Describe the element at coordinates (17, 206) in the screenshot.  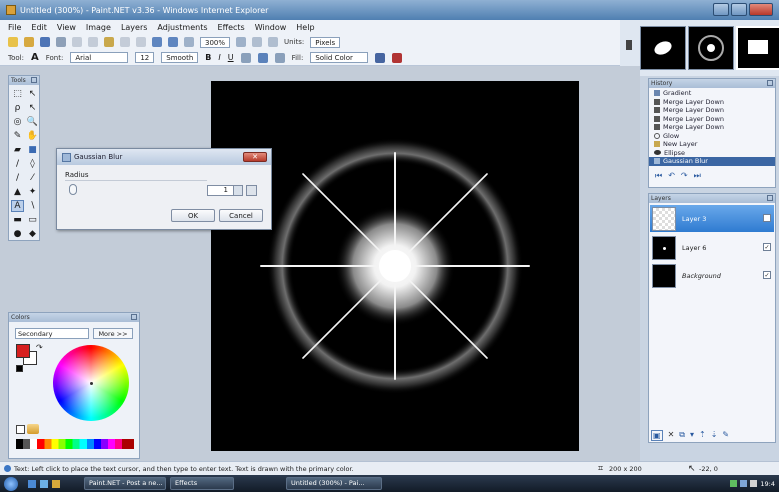
I see `text-tool-button: A` at that location.